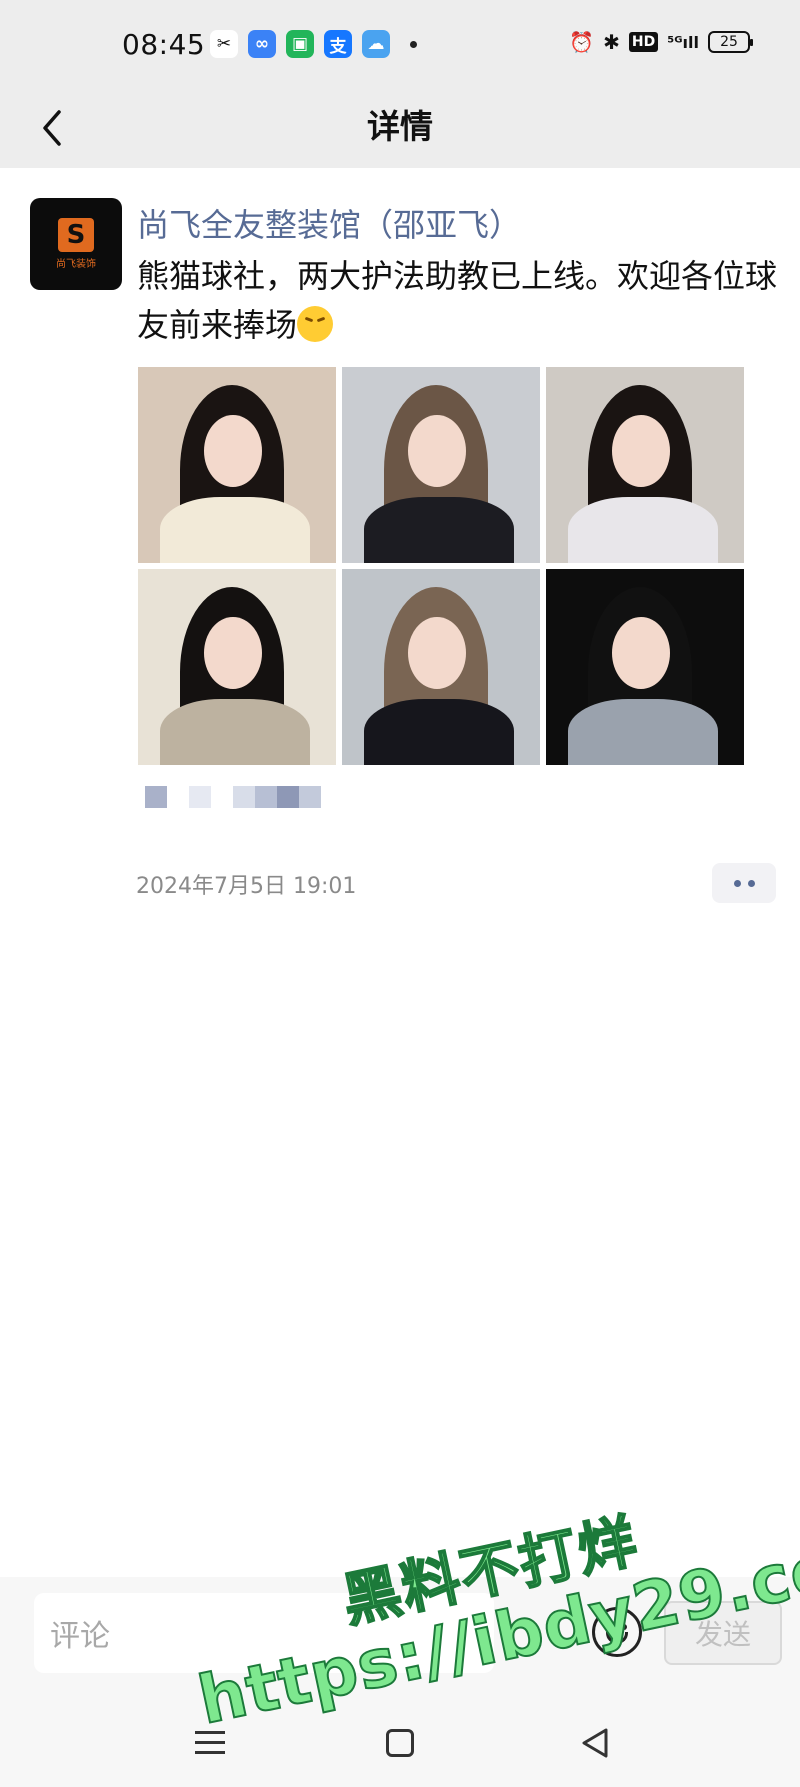 Image resolution: width=800 pixels, height=1787 pixels. I want to click on post-body: 熊猫球社，两大护法助教已上线。欢迎各位球友前来捧场, so click(457, 300).